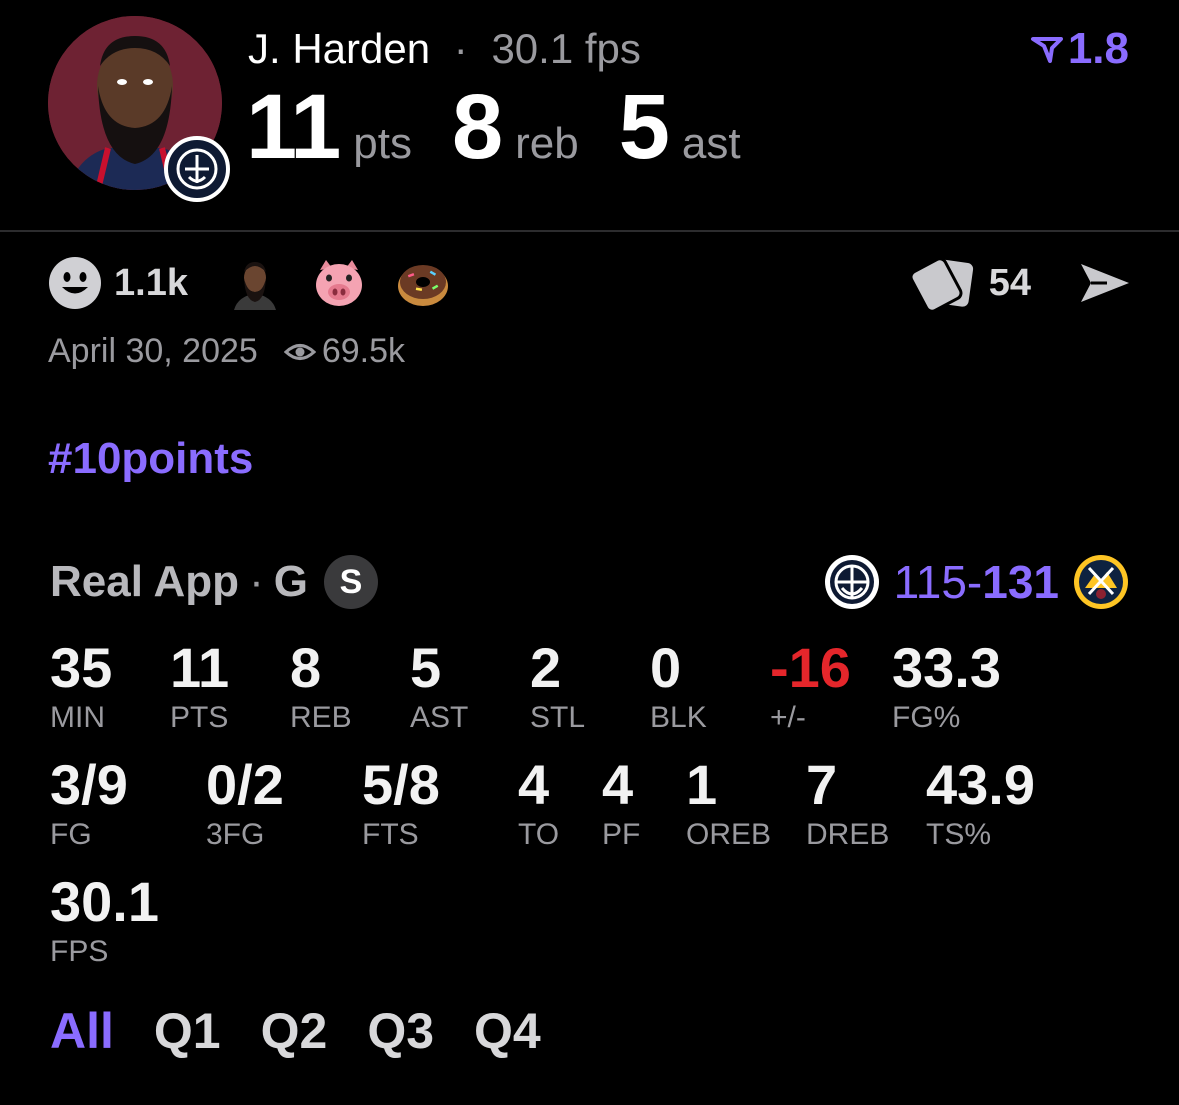 The image size is (1179, 1105). Describe the element at coordinates (711, 143) in the screenshot. I see `headline-assists-unit: ast` at that location.